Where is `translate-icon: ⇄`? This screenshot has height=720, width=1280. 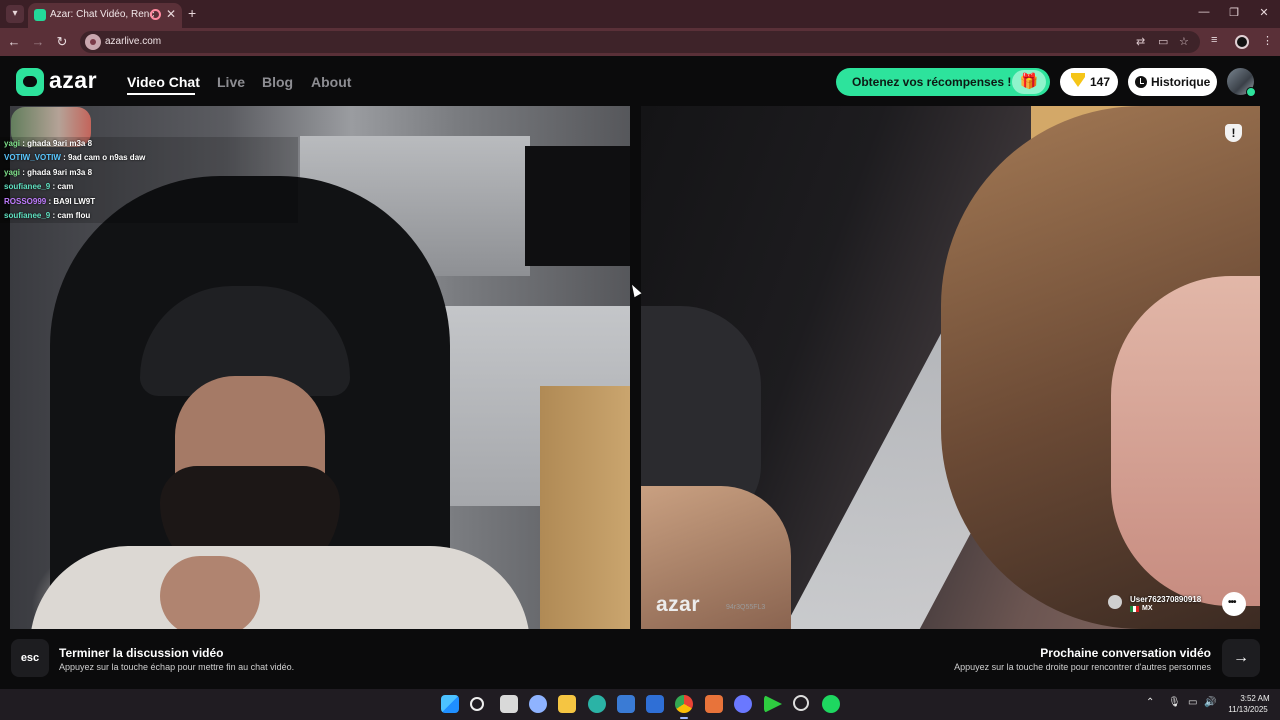
translate-icon: ⇄ is located at coordinates (1140, 41).